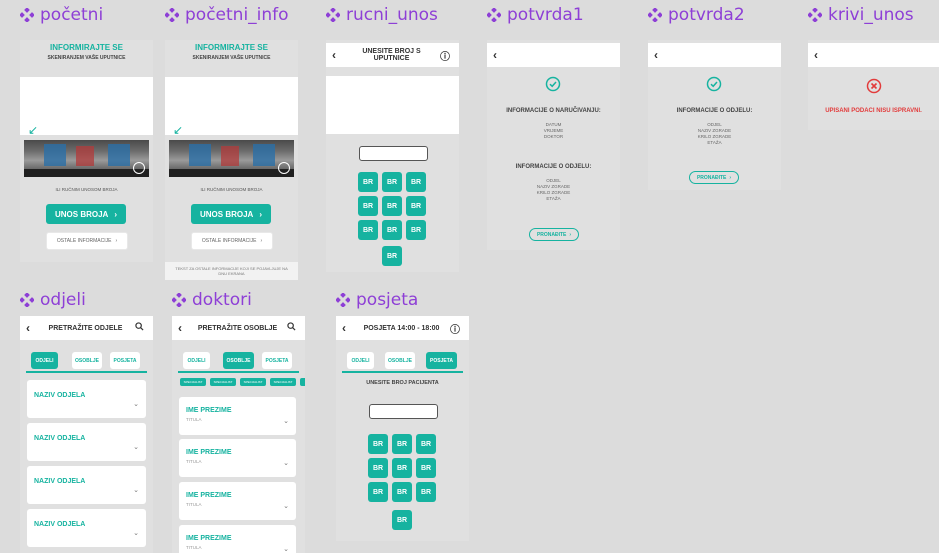 This screenshot has height=553, width=939. Describe the element at coordinates (871, 15) in the screenshot. I see `frame-name: krivi_unos` at that location.